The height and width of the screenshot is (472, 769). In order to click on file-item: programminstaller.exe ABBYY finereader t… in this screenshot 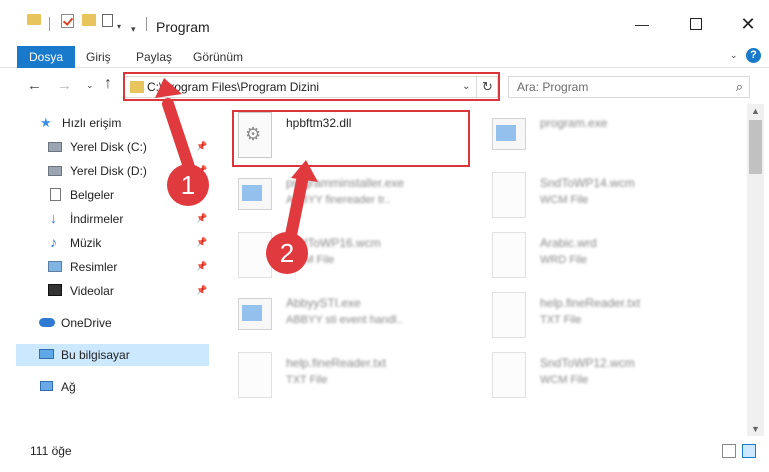, I will do `click(329, 197)`.